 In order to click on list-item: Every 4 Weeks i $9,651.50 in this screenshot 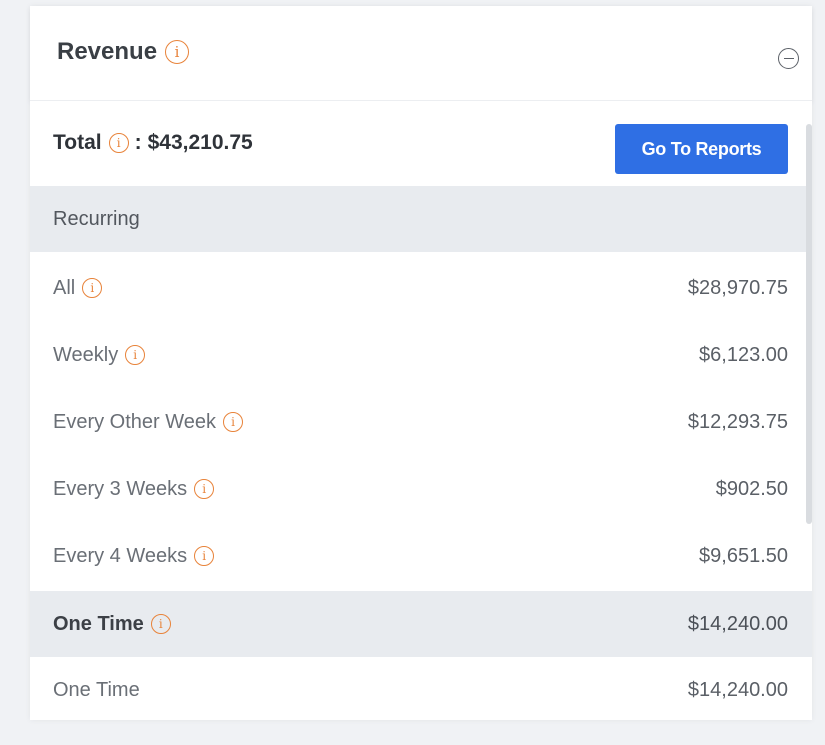, I will do `click(421, 556)`.